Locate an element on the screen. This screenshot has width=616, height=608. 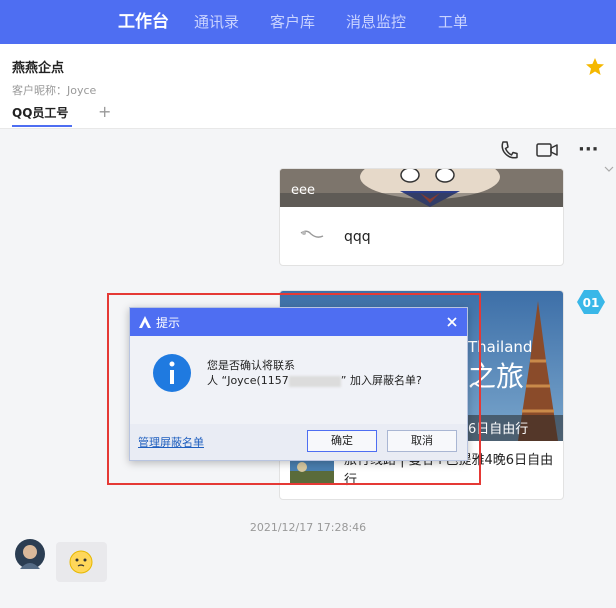
dialog-message-line-2-wrap: 人 “Joyce(1157 ” 加入屏蔽名单? is located at coordinates (314, 380).